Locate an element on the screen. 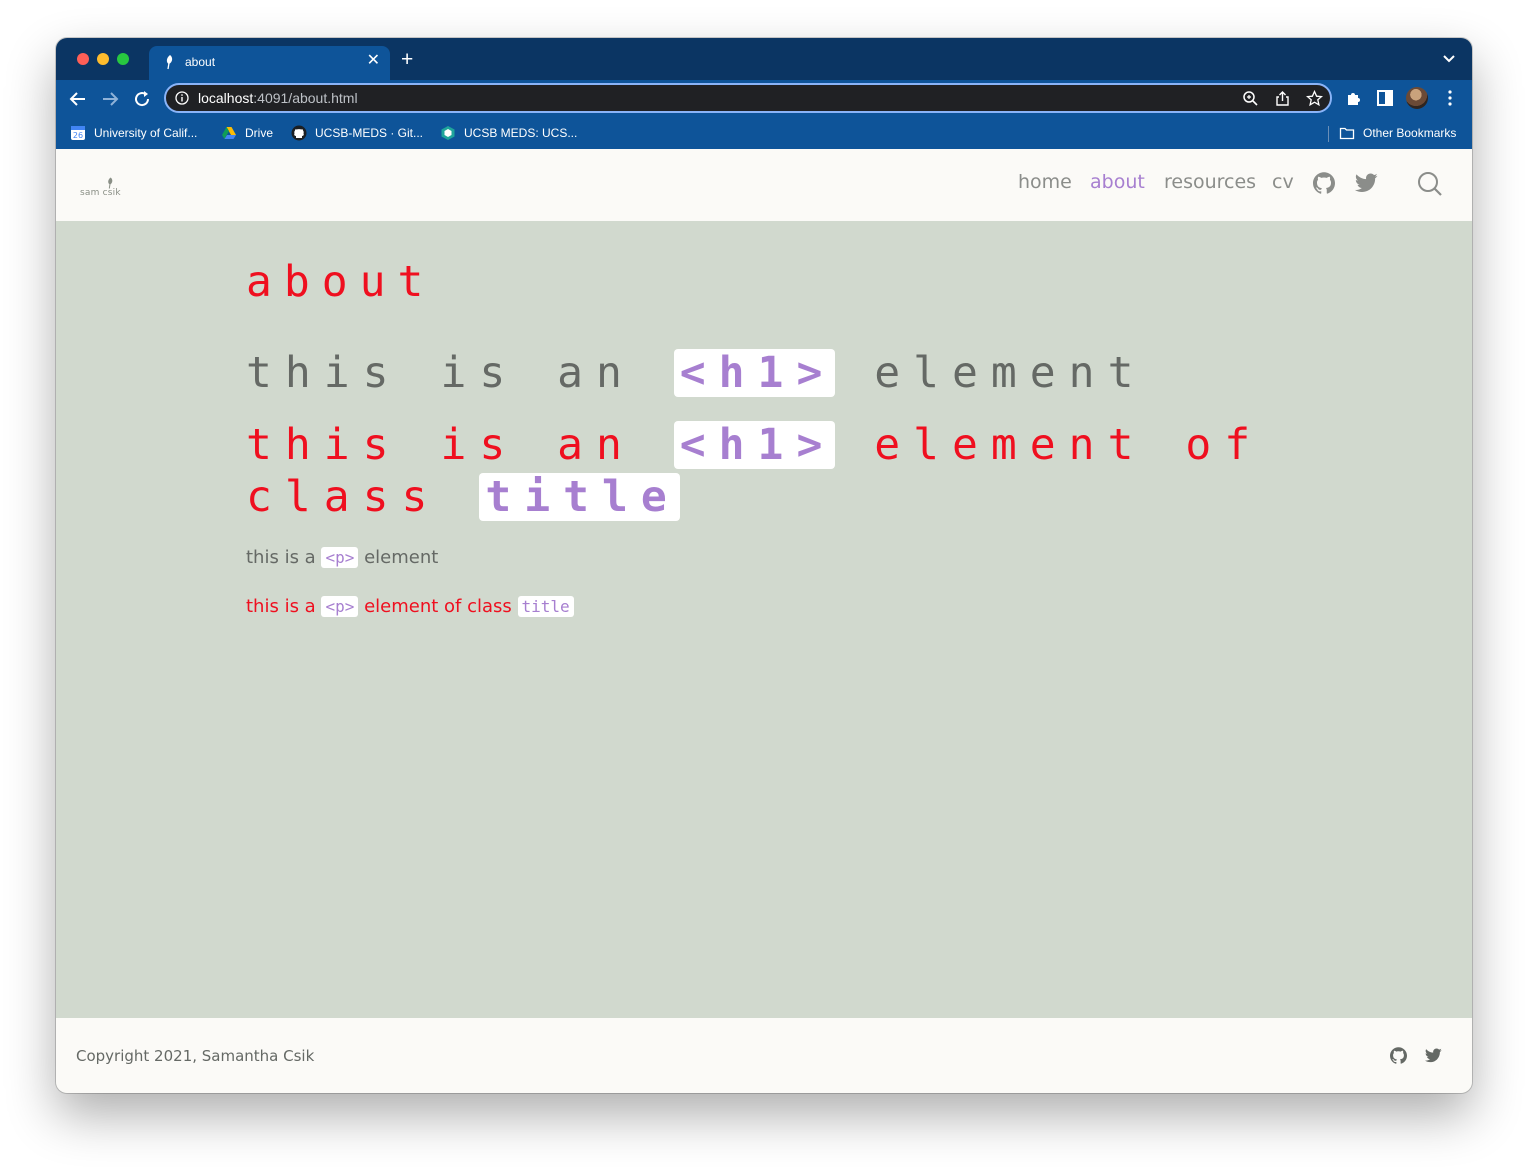 This screenshot has width=1528, height=1167. chevron-down-icon is located at coordinates (1449, 59).